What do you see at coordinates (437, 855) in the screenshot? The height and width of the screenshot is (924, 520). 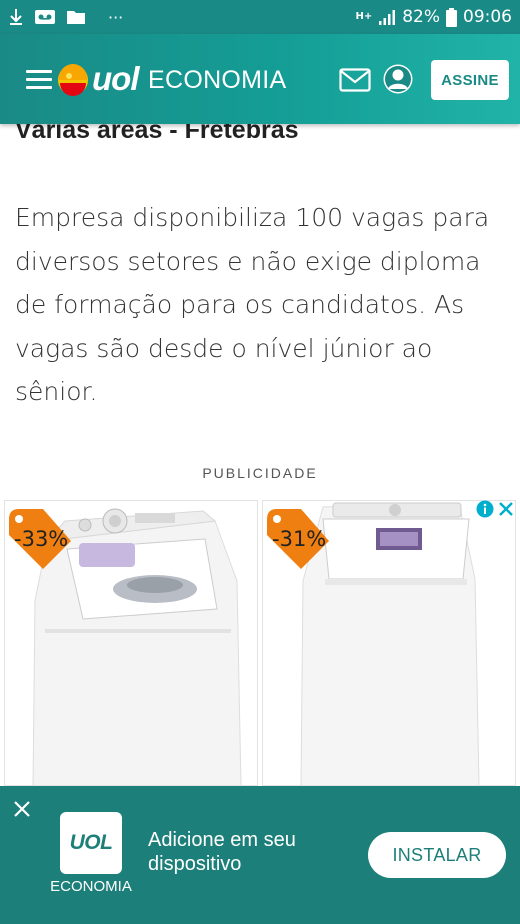 I see `install-button: INSTALAR` at bounding box center [437, 855].